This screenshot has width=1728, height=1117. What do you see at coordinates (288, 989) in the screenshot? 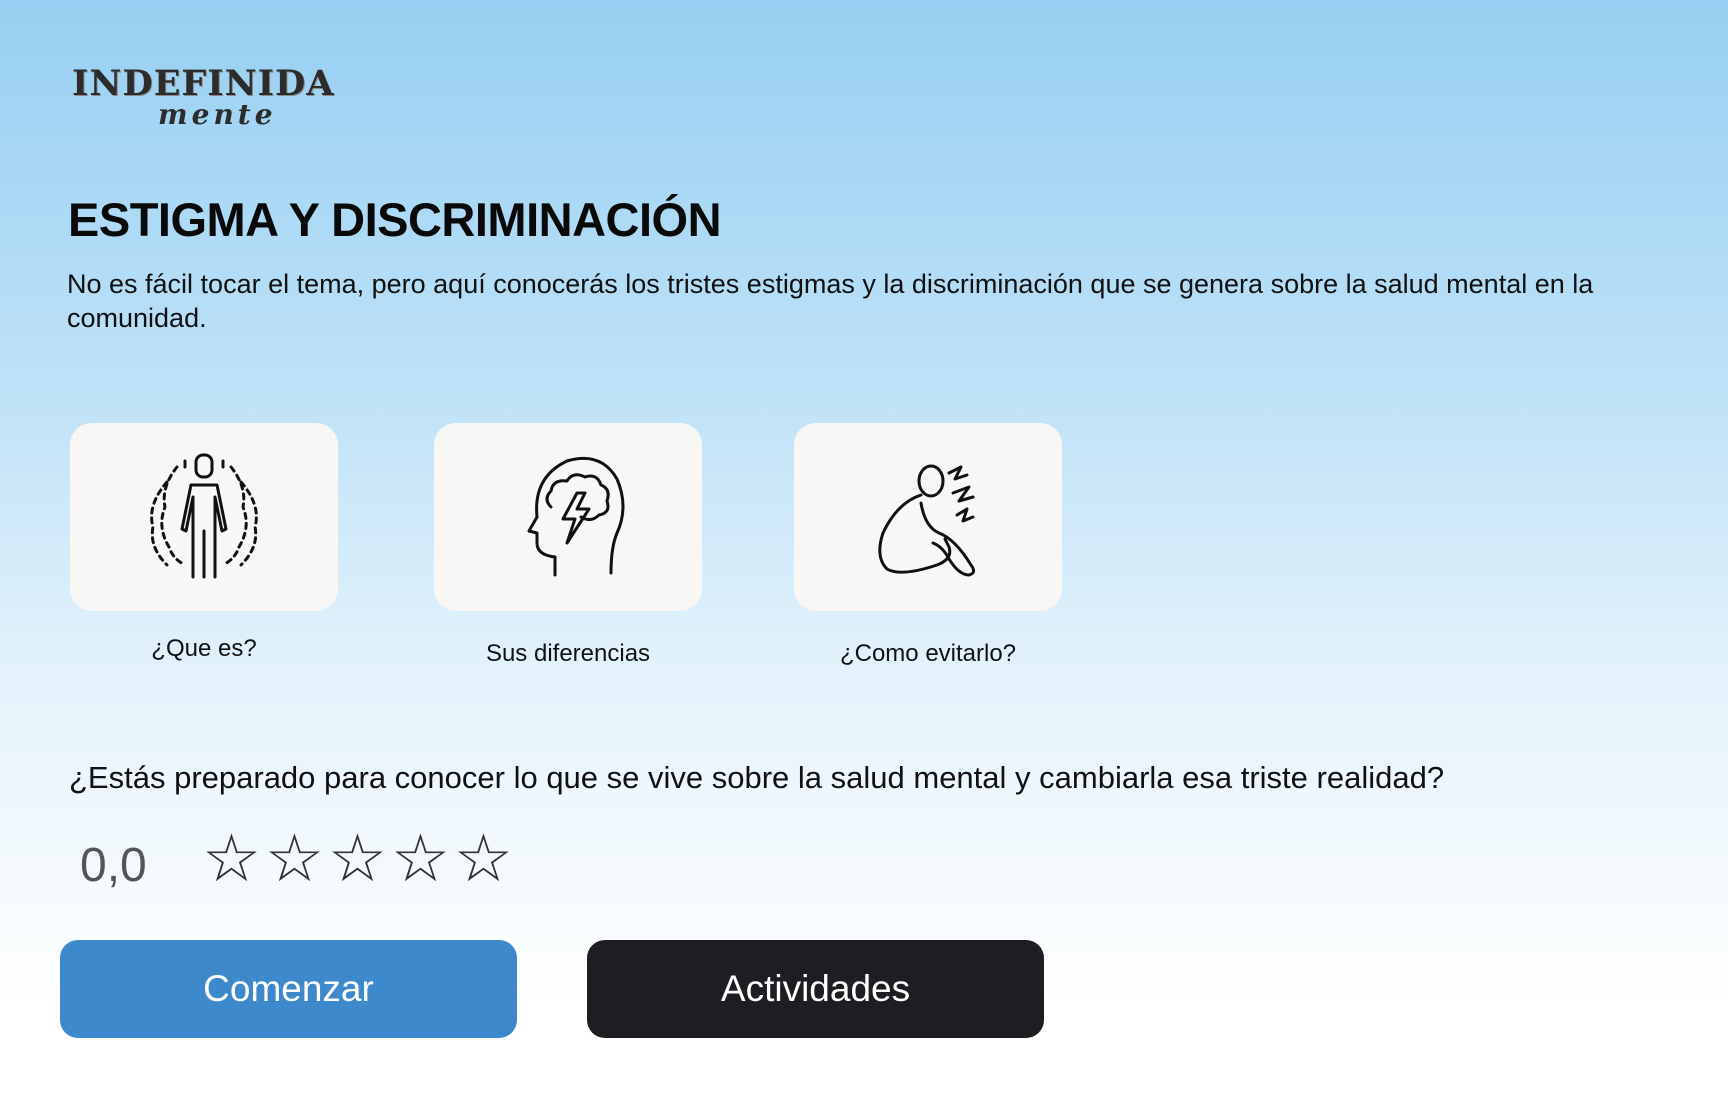
I see `start-button: Comenzar` at bounding box center [288, 989].